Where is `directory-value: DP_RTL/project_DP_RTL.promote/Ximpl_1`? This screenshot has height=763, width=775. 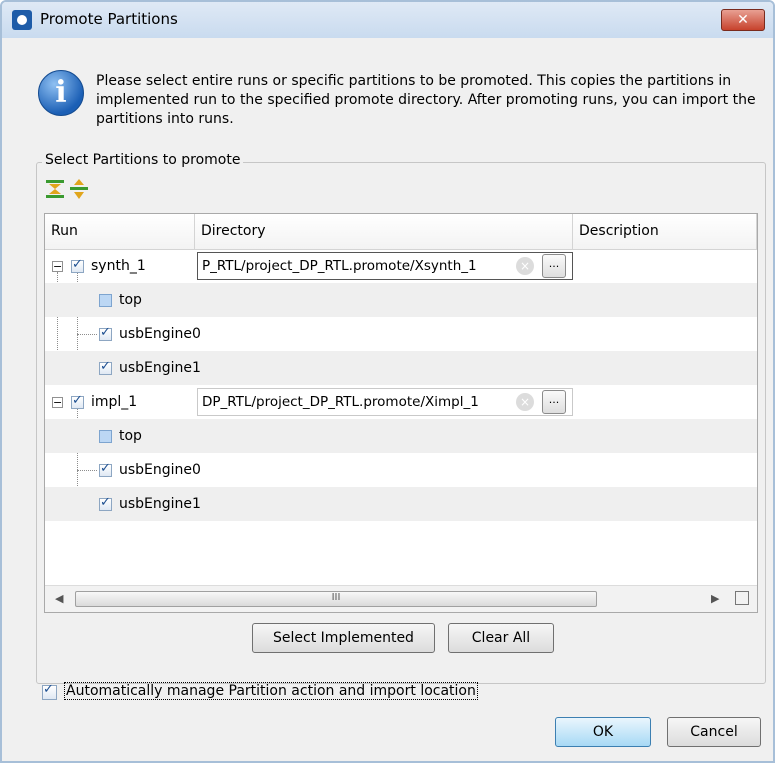 directory-value: DP_RTL/project_DP_RTL.promote/Ximpl_1 is located at coordinates (340, 402).